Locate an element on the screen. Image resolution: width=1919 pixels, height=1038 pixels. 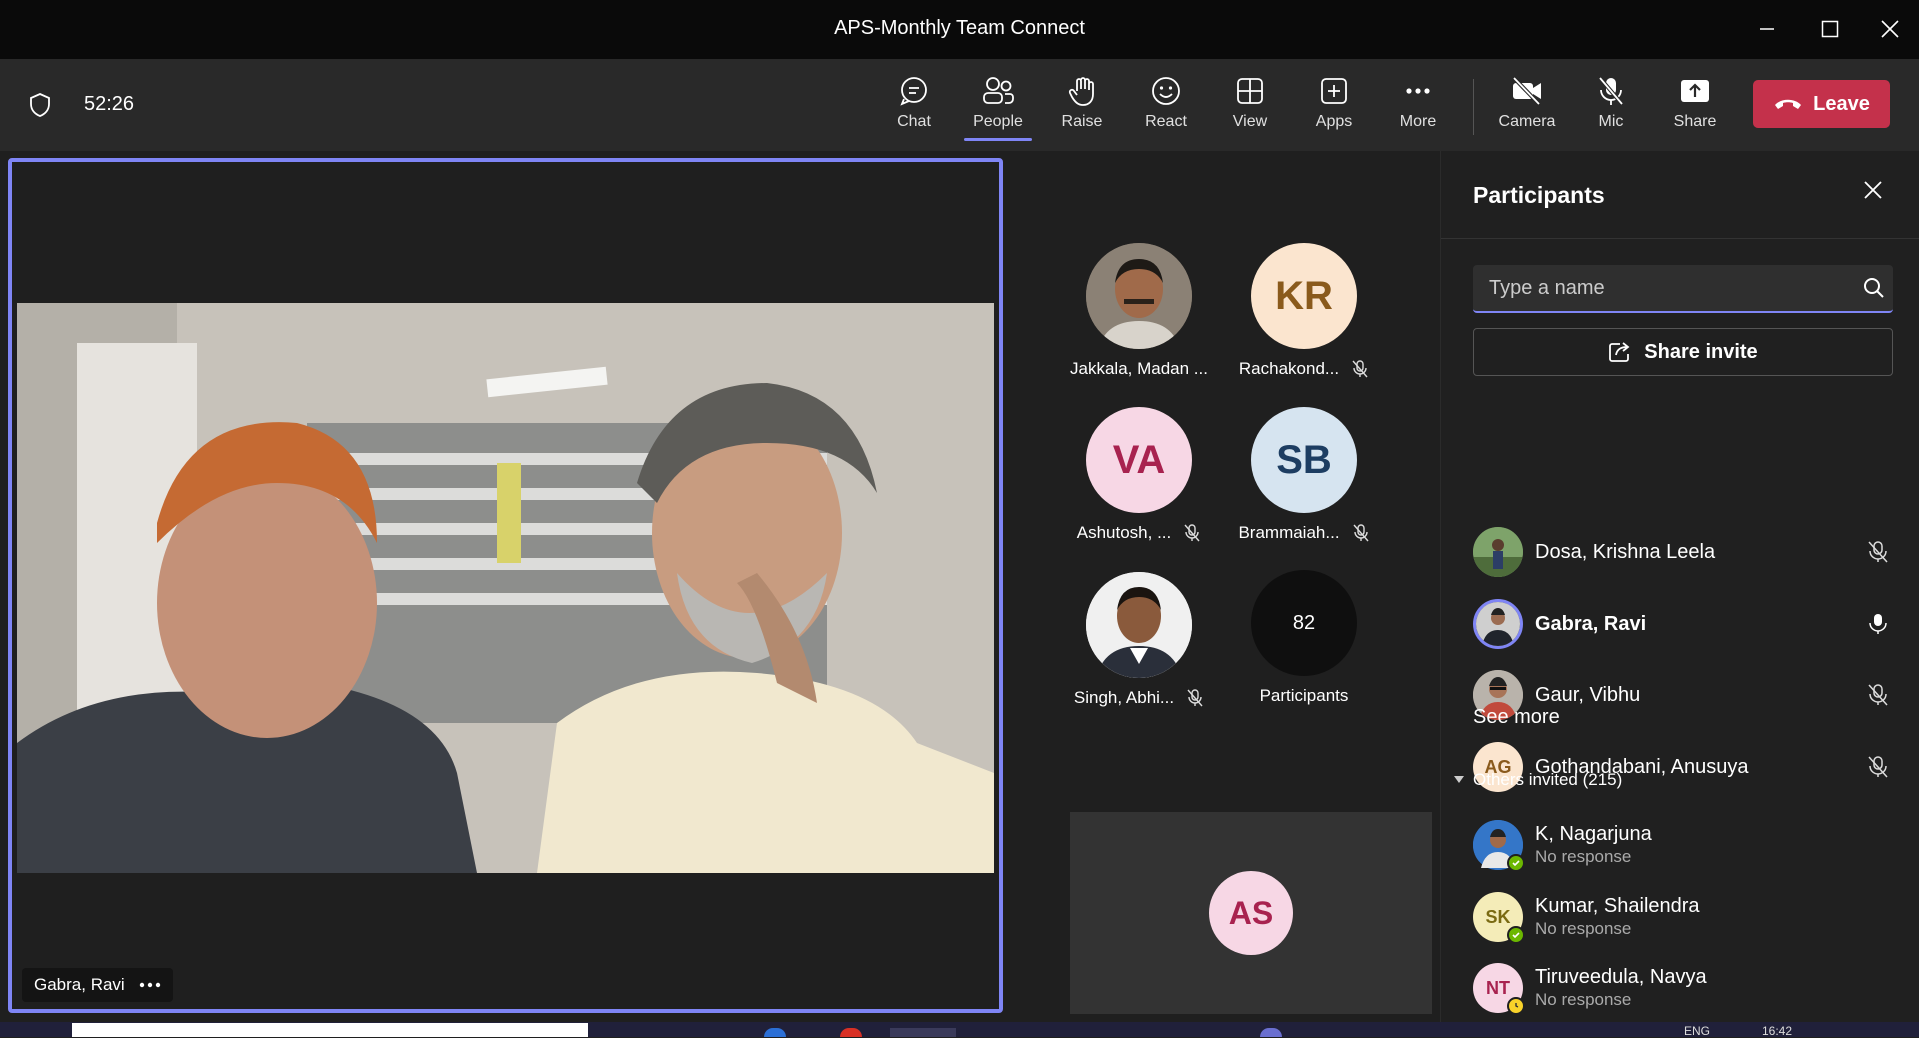
participants-overflow-tile: 82 Participants is located at coordinates (1304, 645).